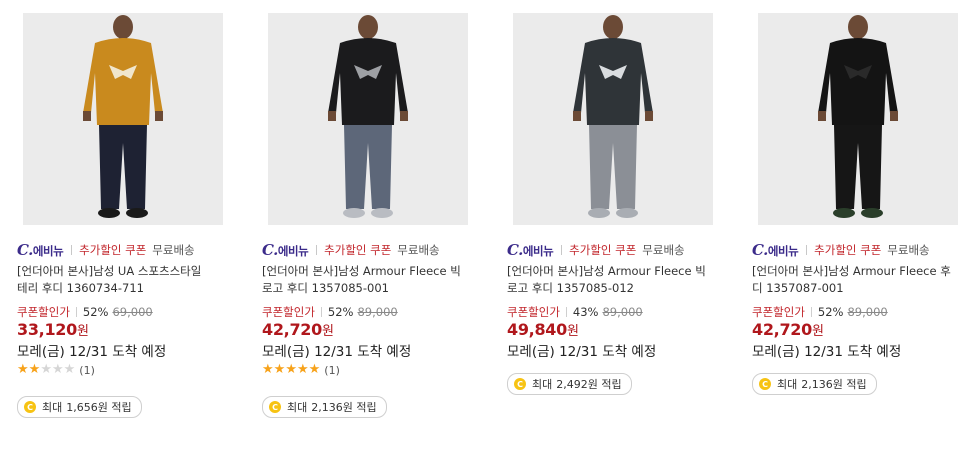 The height and width of the screenshot is (452, 970). What do you see at coordinates (132, 312) in the screenshot?
I see `original-price: 69,000` at bounding box center [132, 312].